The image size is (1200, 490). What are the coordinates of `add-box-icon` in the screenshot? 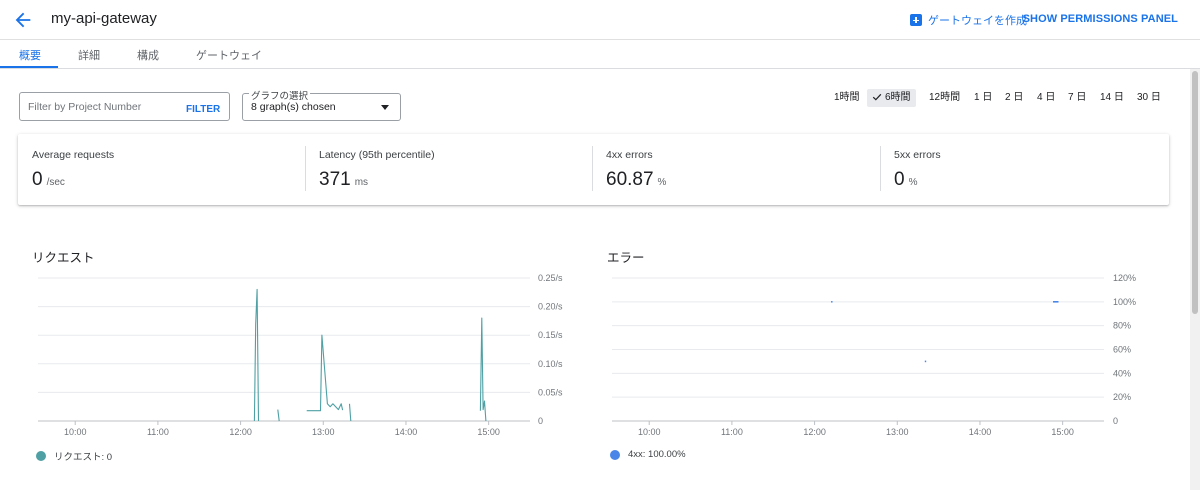 It's located at (916, 20).